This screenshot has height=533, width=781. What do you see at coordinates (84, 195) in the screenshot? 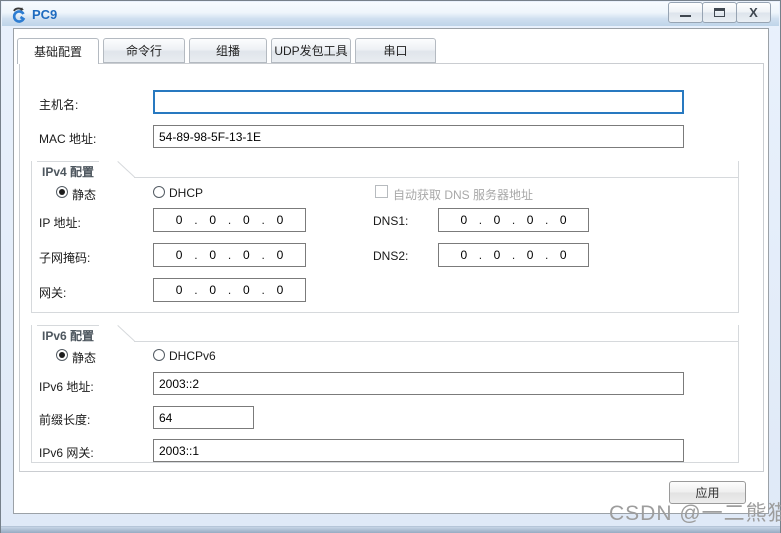
I see `ipv4-static-label: 静态` at bounding box center [84, 195].